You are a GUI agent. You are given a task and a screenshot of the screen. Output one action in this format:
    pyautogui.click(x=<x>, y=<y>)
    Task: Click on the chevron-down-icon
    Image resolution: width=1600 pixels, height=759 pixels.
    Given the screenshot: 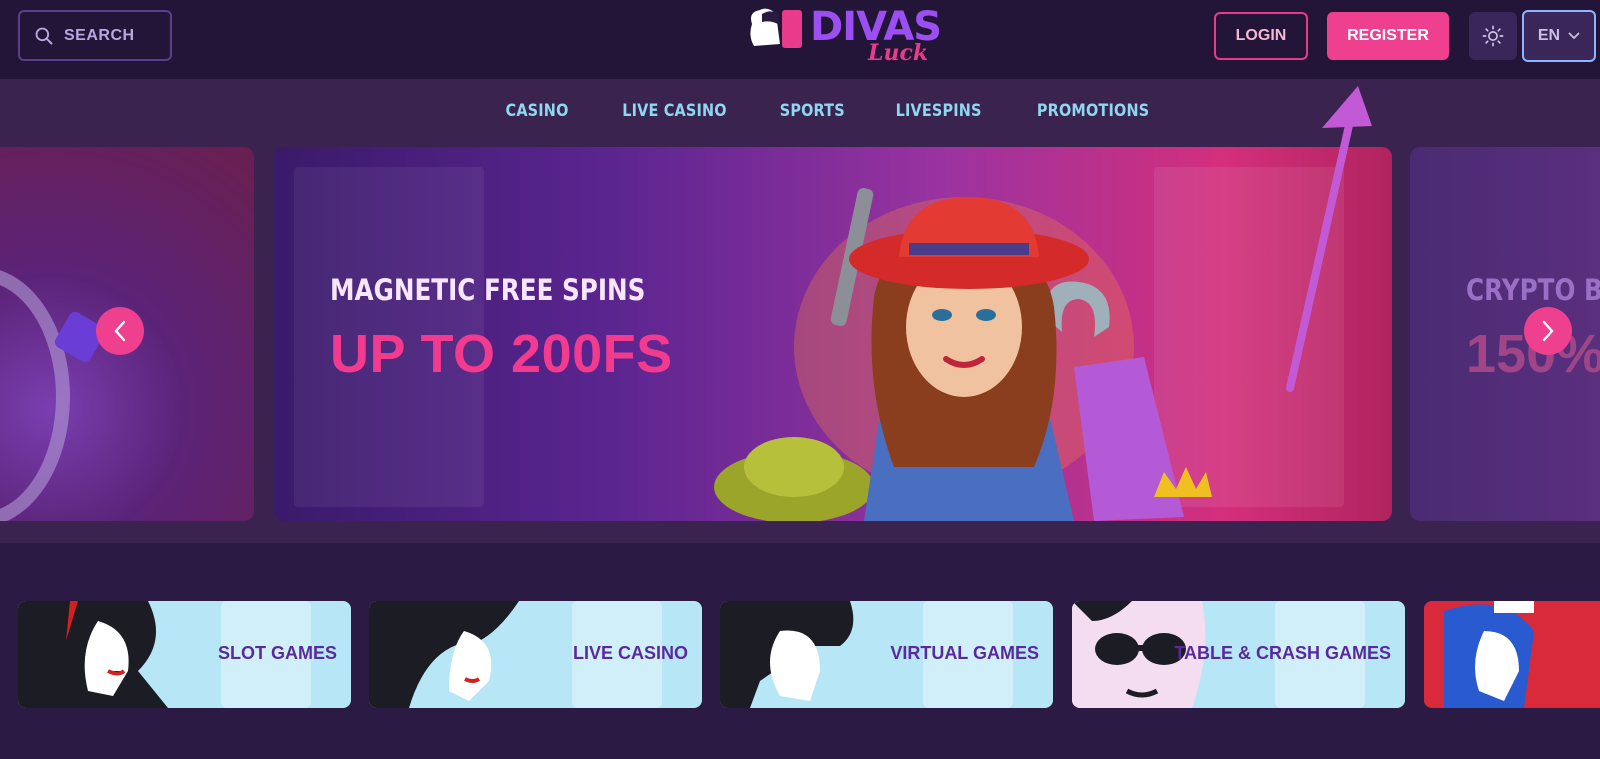 What is the action you would take?
    pyautogui.click(x=1574, y=36)
    